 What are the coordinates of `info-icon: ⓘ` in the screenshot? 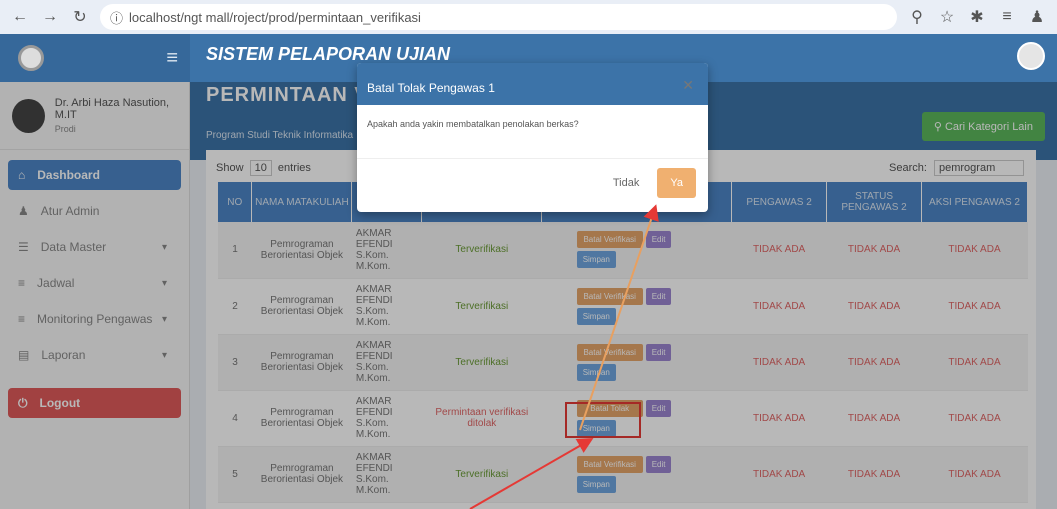 It's located at (117, 18).